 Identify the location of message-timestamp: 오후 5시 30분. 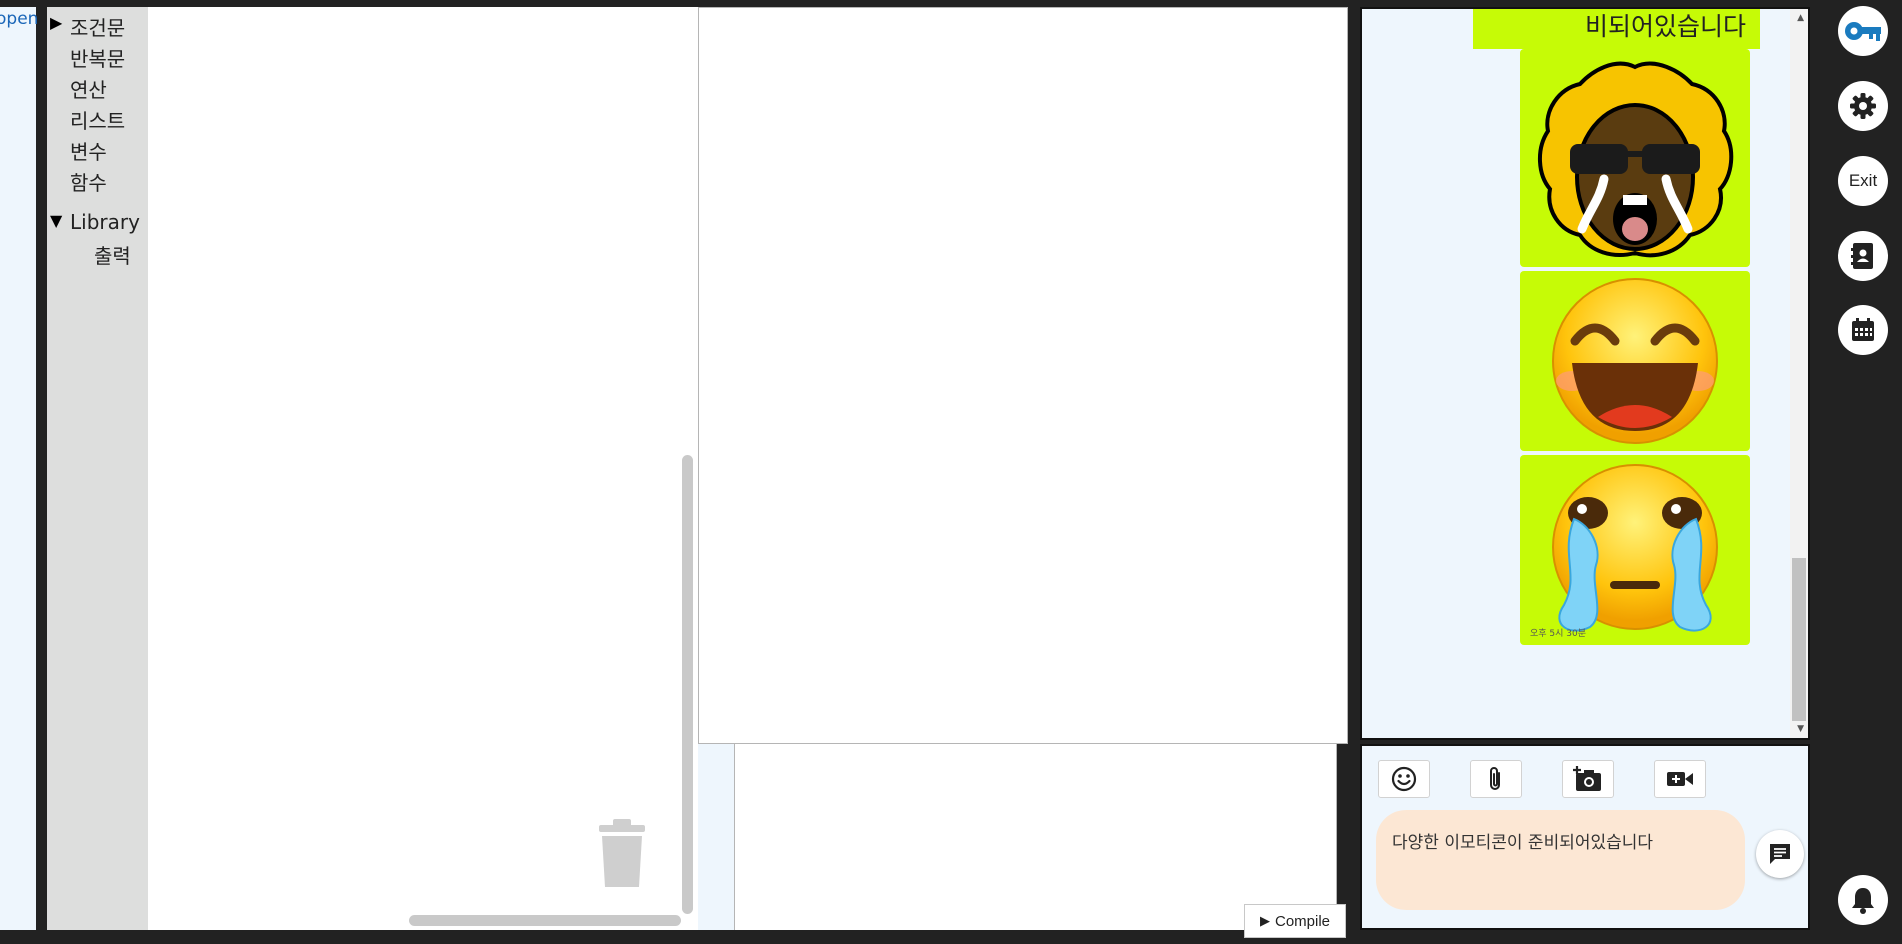
(1558, 634).